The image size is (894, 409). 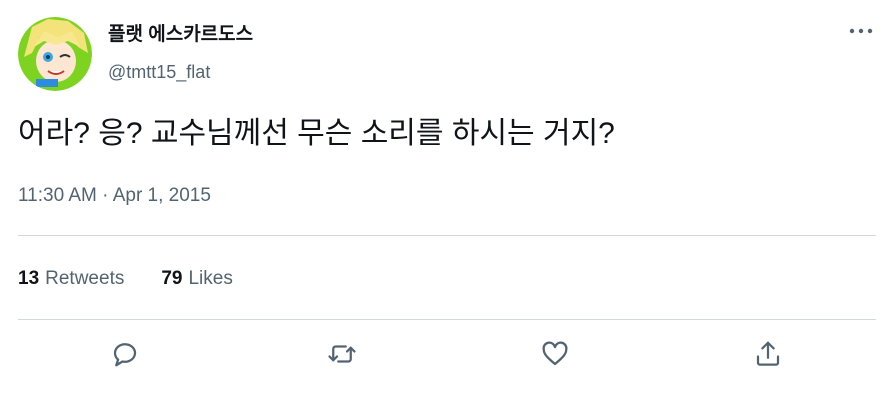 I want to click on likes-stat: 79 Likes, so click(x=197, y=279).